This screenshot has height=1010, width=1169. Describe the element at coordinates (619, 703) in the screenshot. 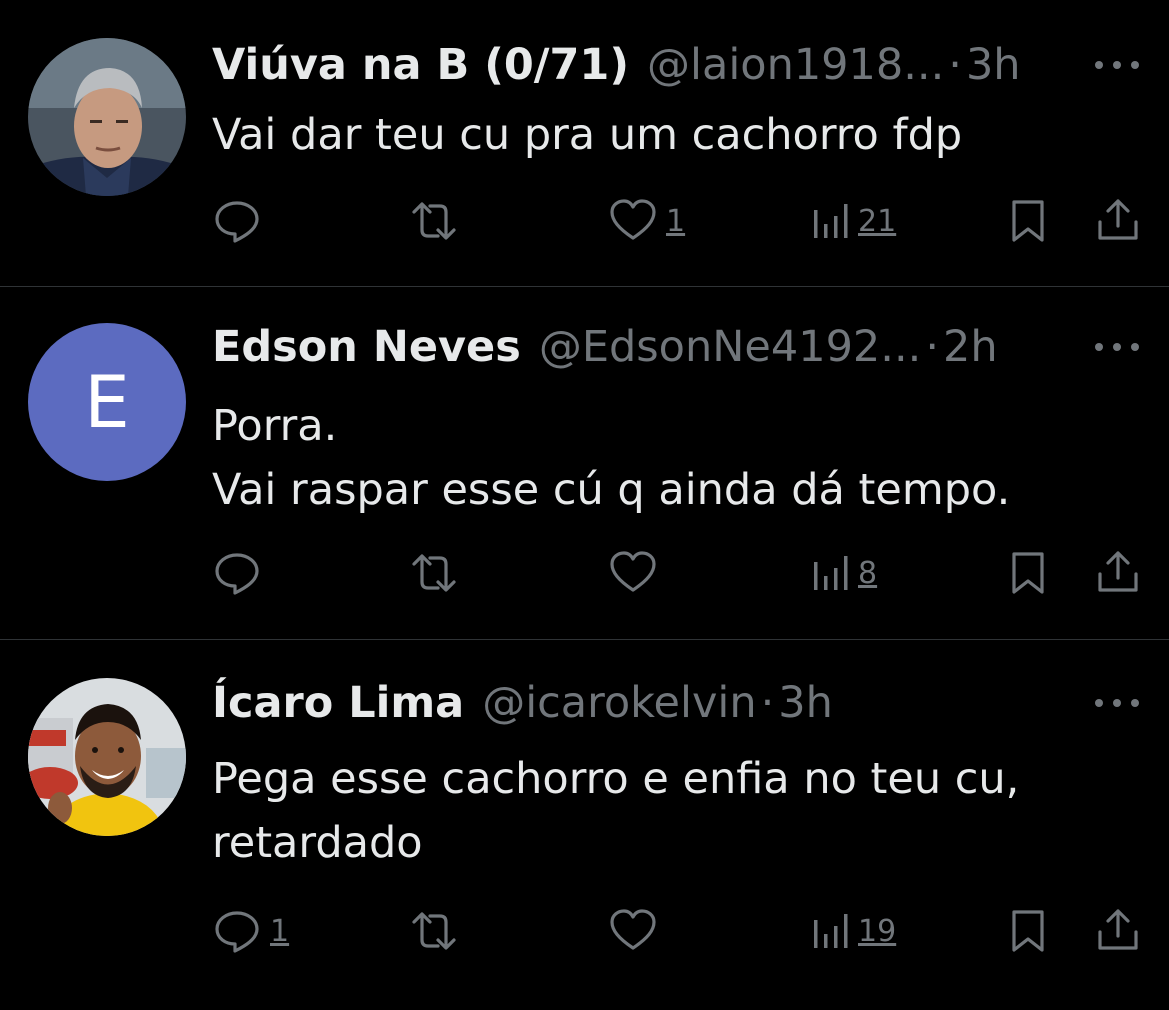

I see `user-handle: @icarokelvin` at that location.